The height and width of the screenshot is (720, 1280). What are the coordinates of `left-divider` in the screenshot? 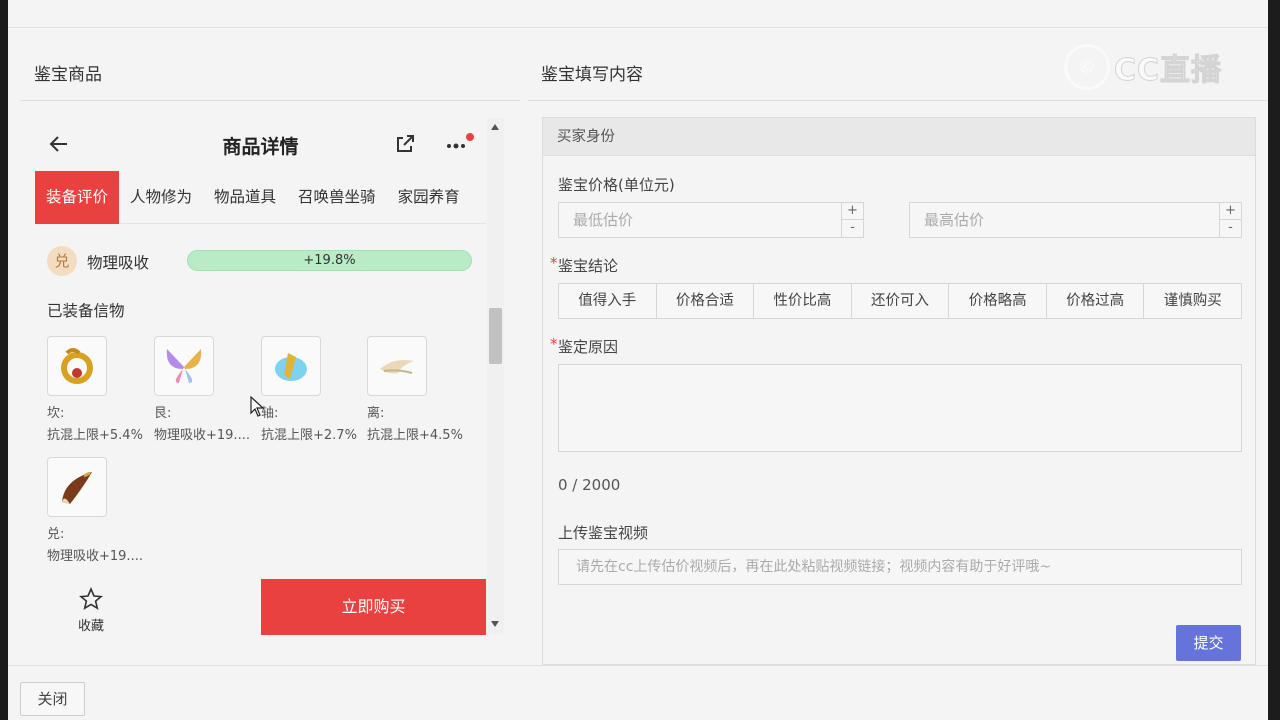 It's located at (270, 100).